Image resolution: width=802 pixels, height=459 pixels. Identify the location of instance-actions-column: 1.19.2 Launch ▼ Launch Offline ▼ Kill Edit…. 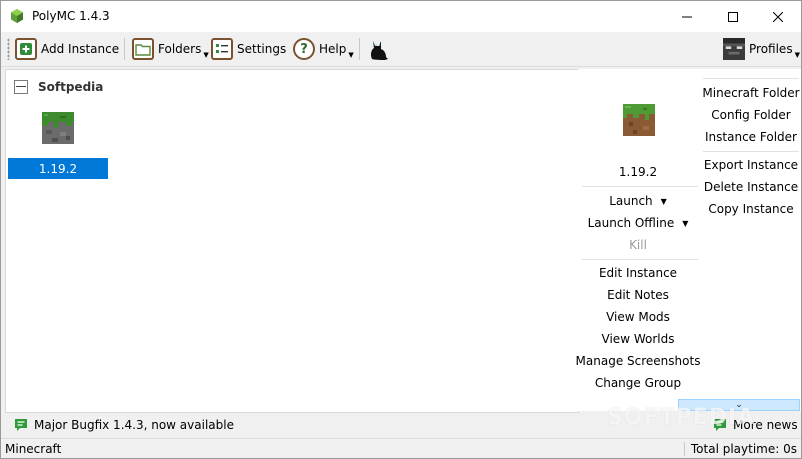
(638, 240).